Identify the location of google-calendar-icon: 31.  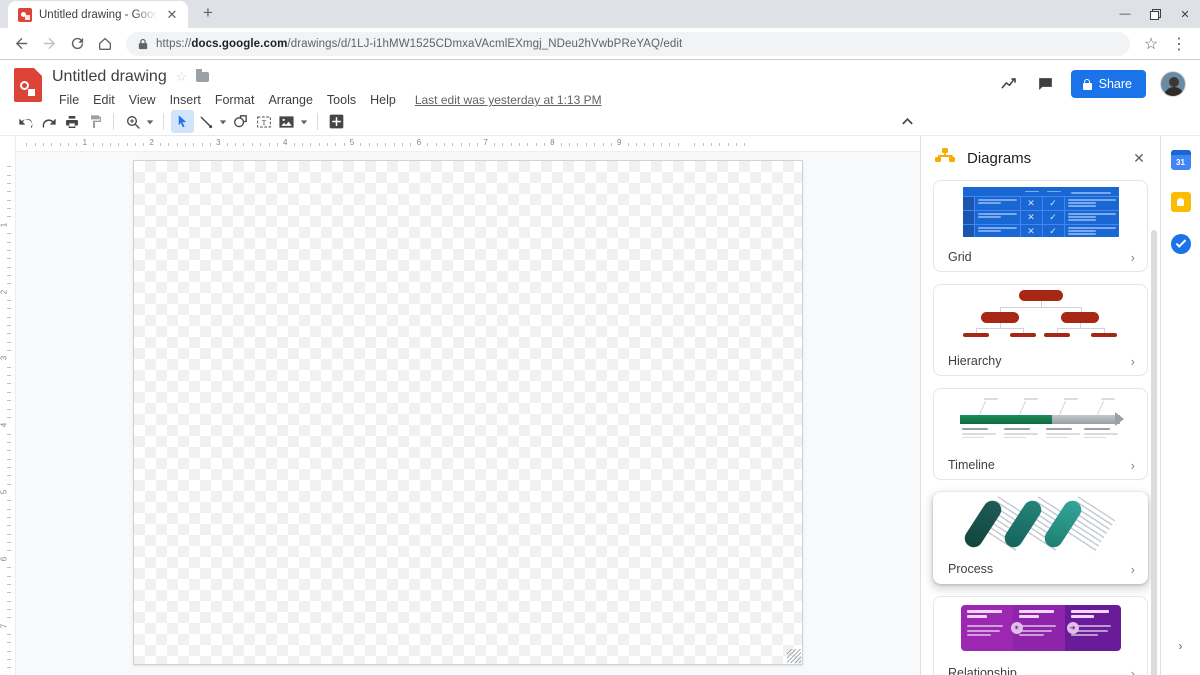
(1180, 160).